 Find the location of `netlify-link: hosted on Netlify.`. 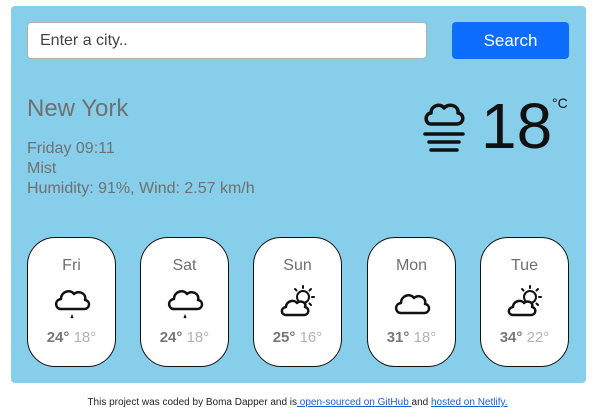

netlify-link: hosted on Netlify. is located at coordinates (469, 402).